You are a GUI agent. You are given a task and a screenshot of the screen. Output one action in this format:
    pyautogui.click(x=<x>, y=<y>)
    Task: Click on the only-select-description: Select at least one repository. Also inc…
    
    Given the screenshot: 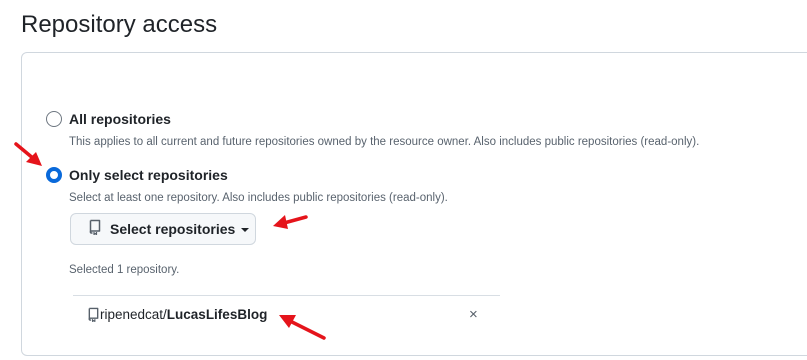 What is the action you would take?
    pyautogui.click(x=258, y=198)
    